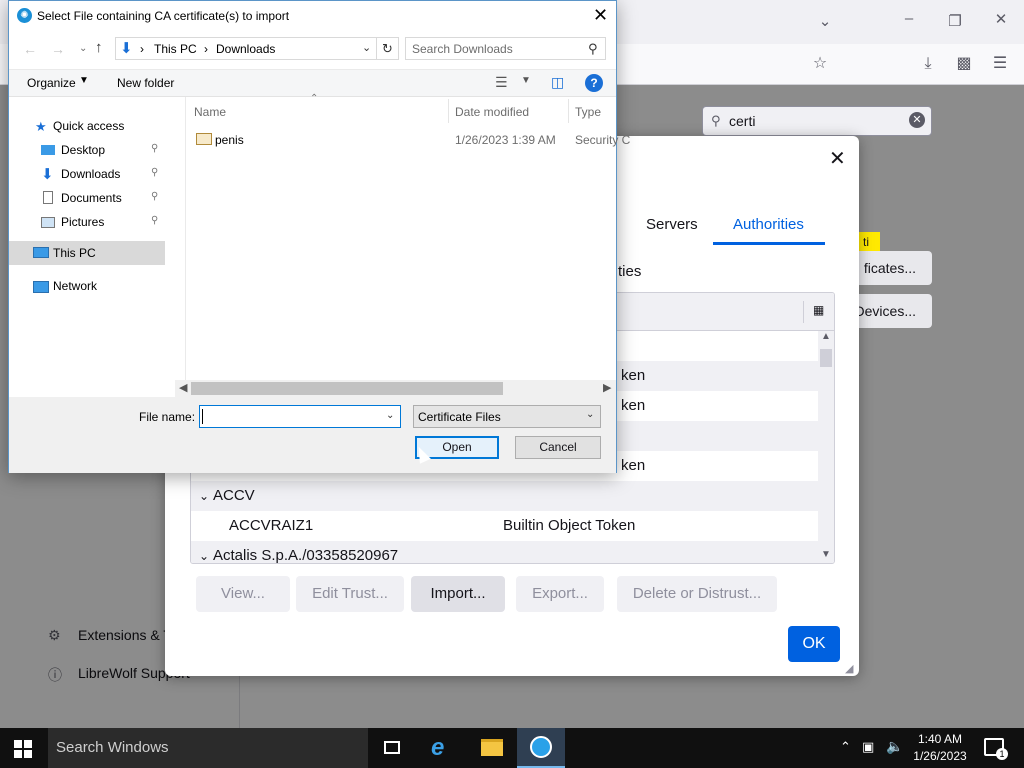 Image resolution: width=1024 pixels, height=768 pixels. I want to click on authorities-description: ties, so click(630, 271).